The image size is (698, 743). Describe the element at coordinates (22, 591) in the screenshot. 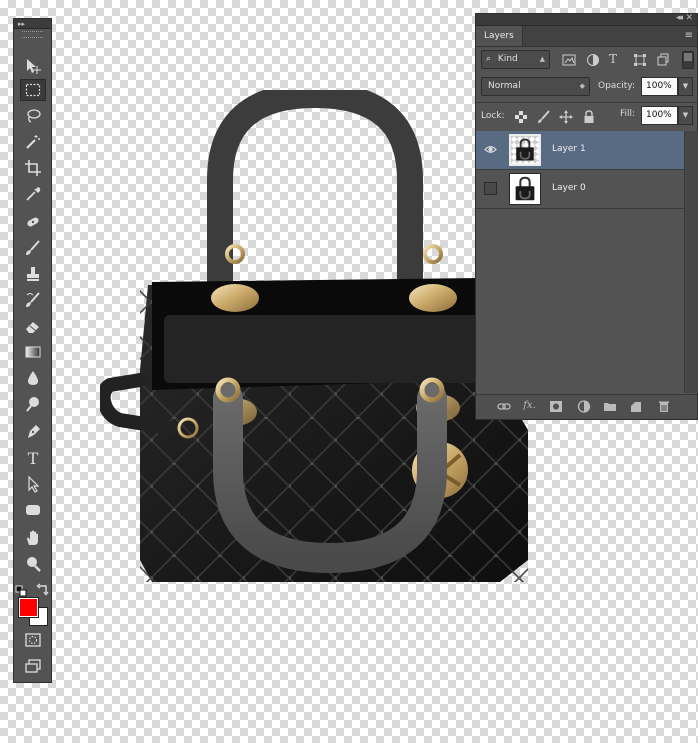

I see `default-colors-icon` at that location.